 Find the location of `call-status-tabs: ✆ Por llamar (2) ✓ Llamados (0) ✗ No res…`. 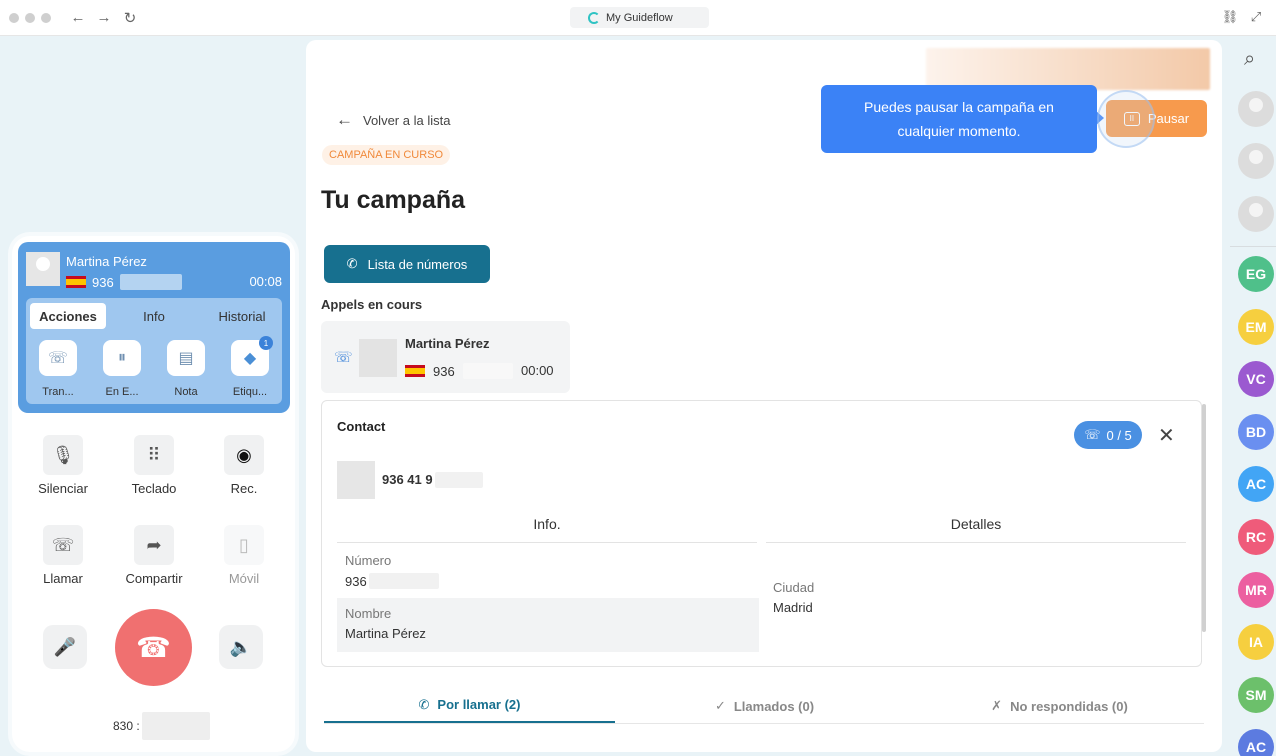

call-status-tabs: ✆ Por llamar (2) ✓ Llamados (0) ✗ No res… is located at coordinates (764, 706).